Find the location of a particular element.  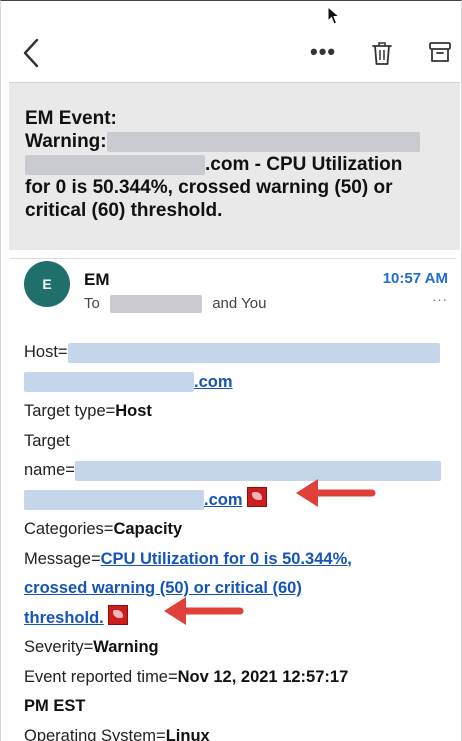

trash-icon is located at coordinates (382, 53).